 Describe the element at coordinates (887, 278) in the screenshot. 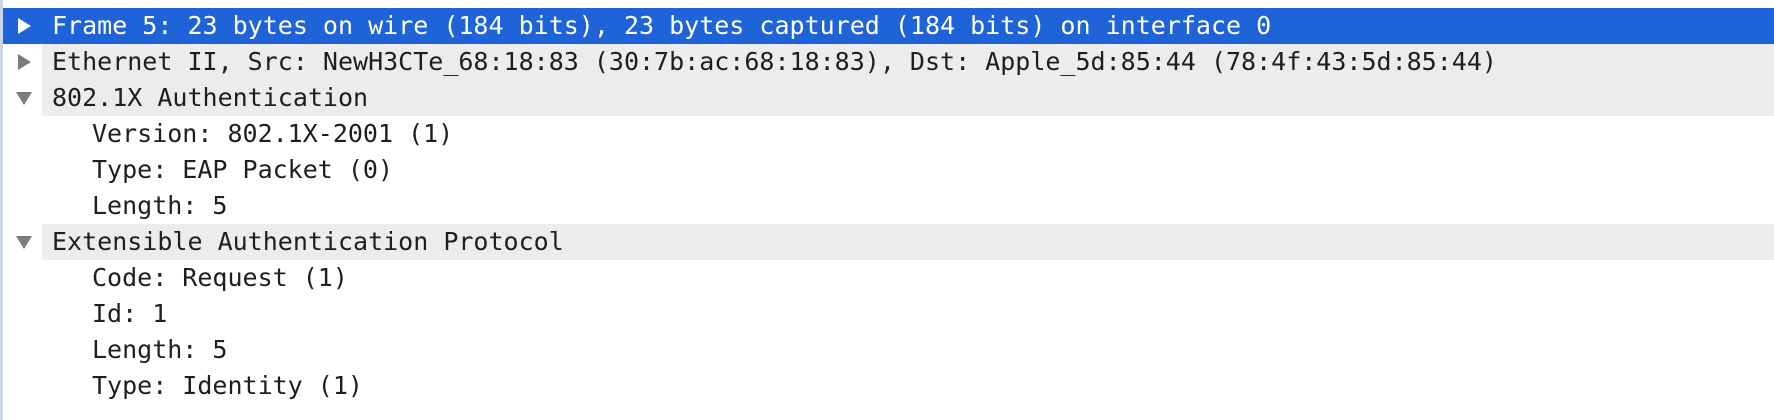

I see `tree-field-row: Code: Request (1)` at that location.